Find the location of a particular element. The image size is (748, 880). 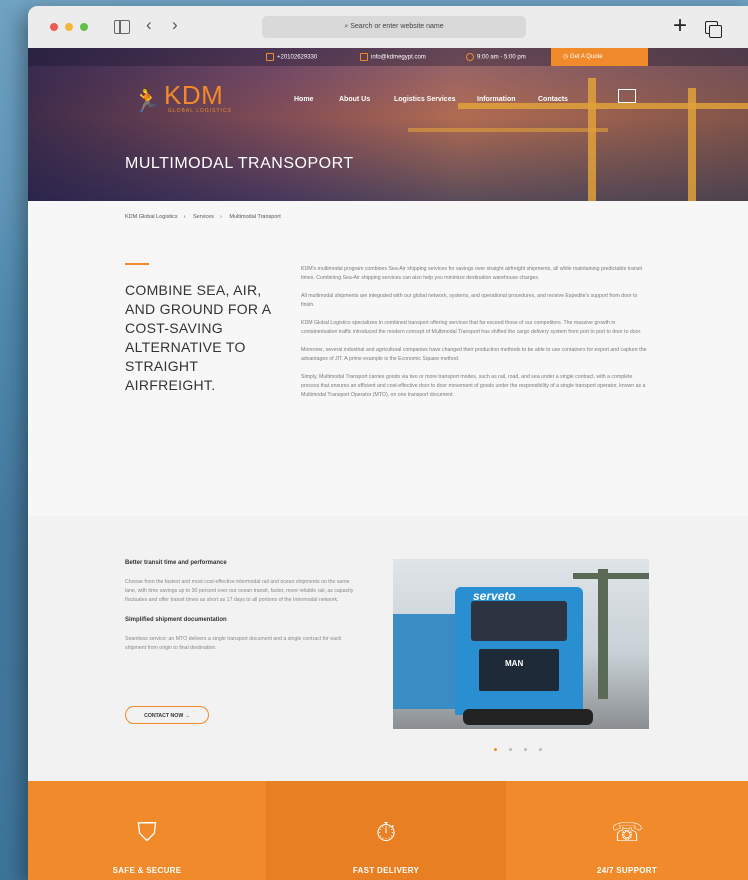

truck-trailer is located at coordinates (428, 661).